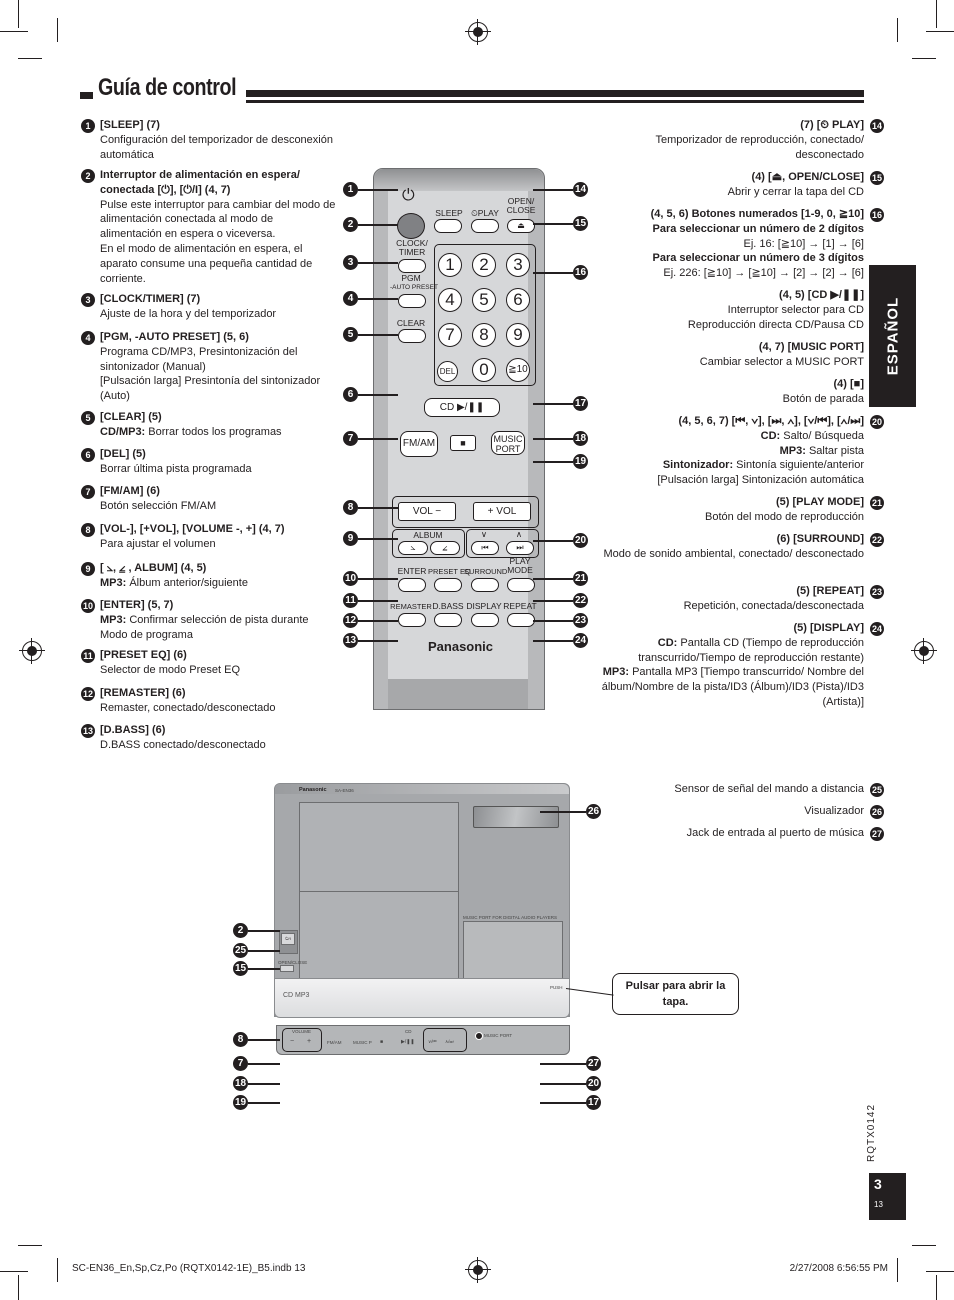 Image resolution: width=954 pixels, height=1300 pixels. I want to click on callout-number: 20, so click(593, 1083).